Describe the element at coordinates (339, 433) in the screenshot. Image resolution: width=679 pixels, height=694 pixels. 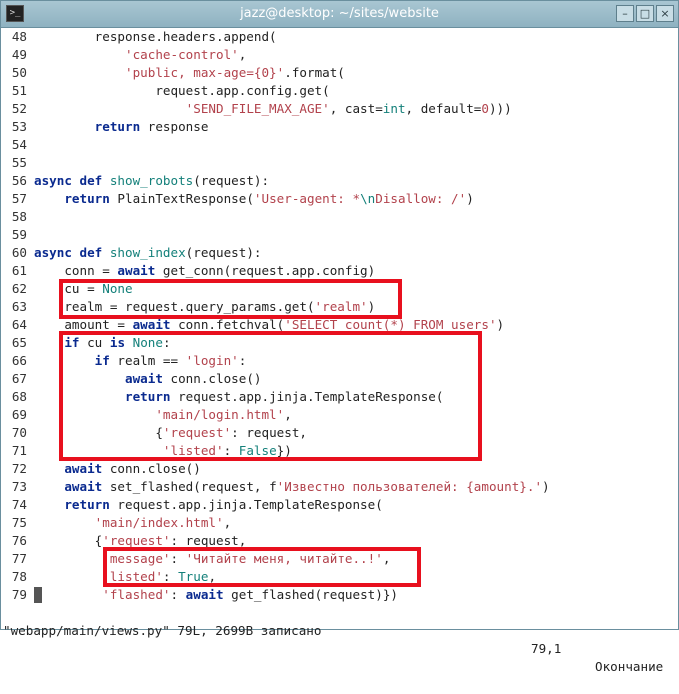
I see `code-line: 70 {'request': request,` at that location.